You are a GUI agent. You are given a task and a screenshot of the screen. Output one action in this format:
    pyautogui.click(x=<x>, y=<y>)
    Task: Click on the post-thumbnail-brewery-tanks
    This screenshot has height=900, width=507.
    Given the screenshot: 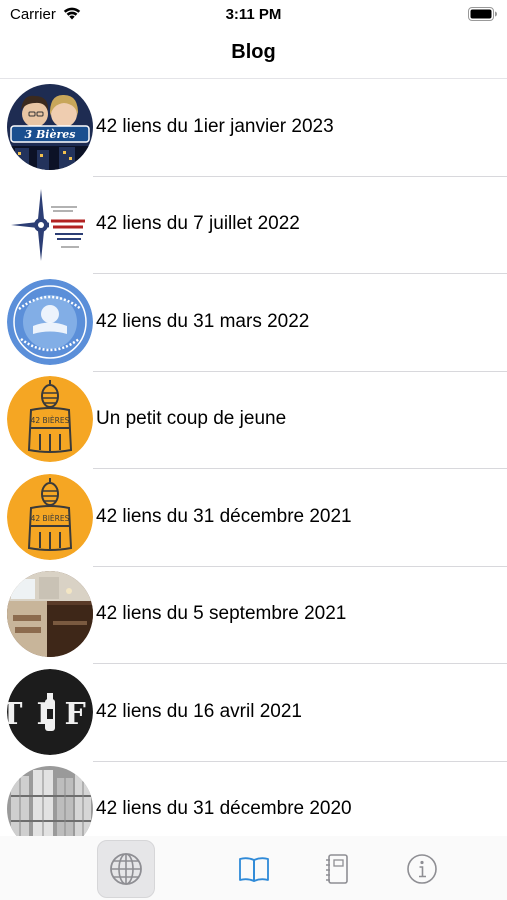 What is the action you would take?
    pyautogui.click(x=50, y=806)
    